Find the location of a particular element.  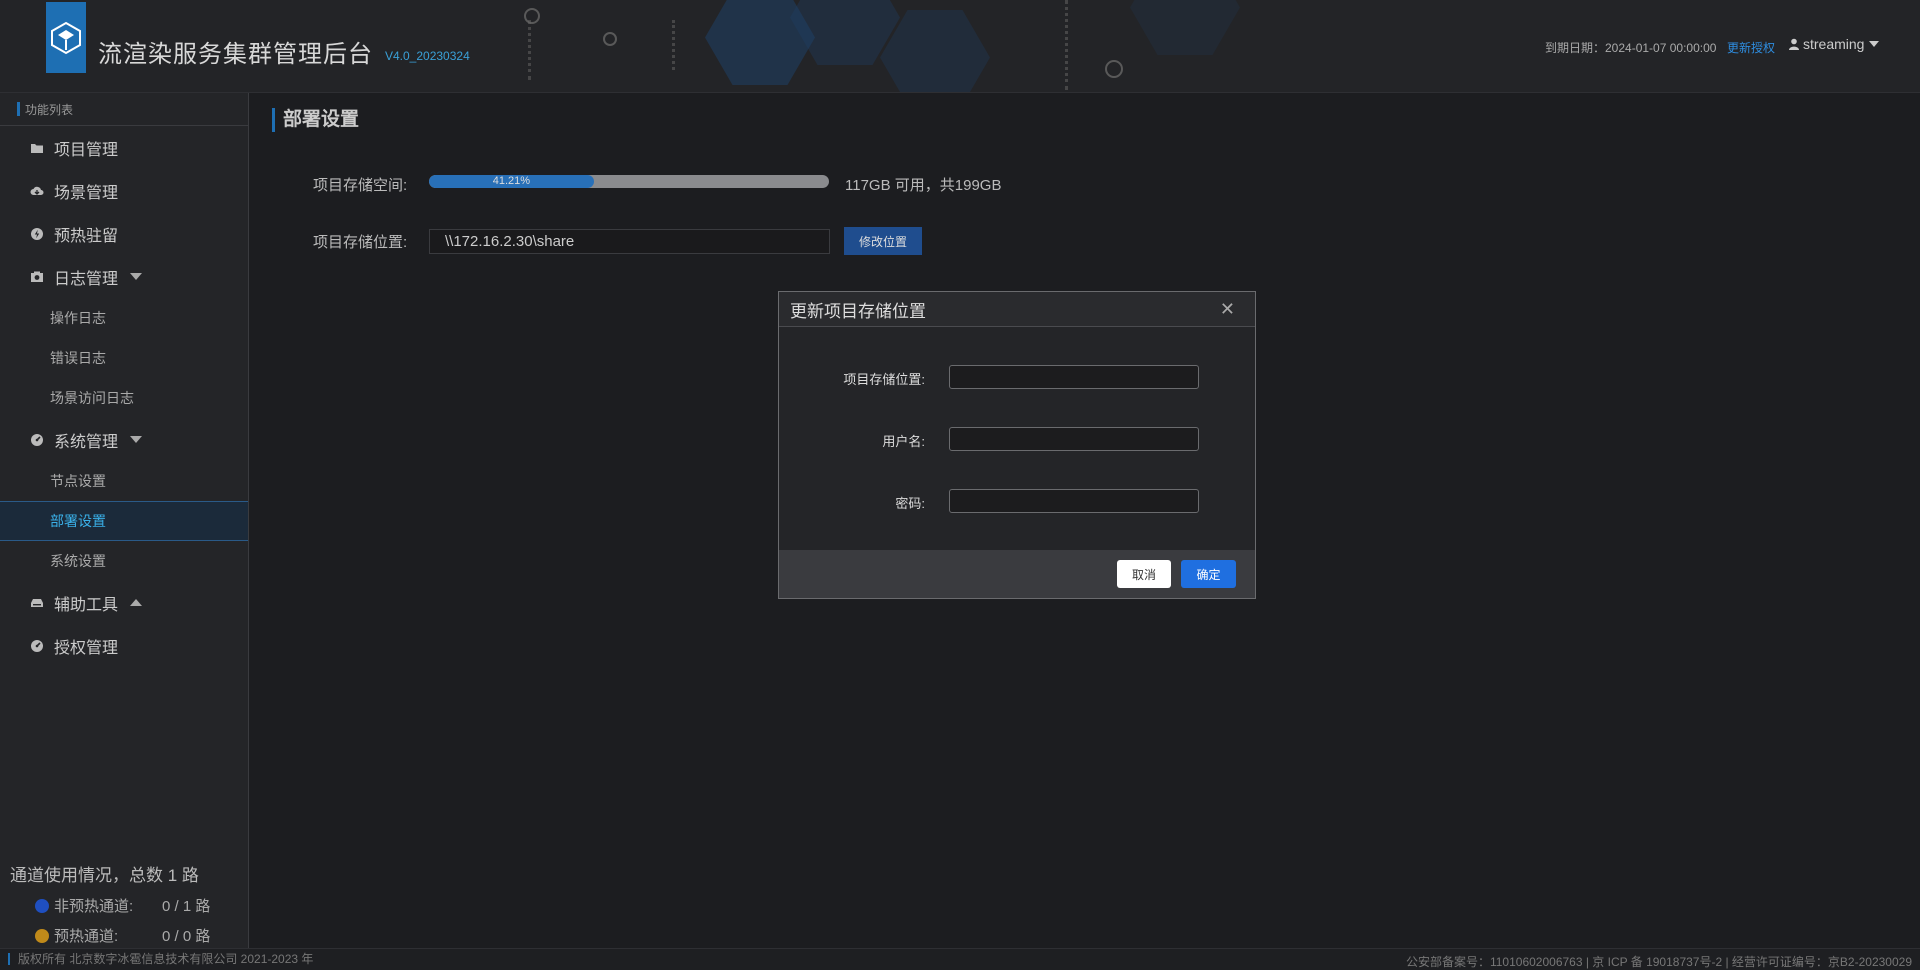

folder-icon is located at coordinates (37, 148).